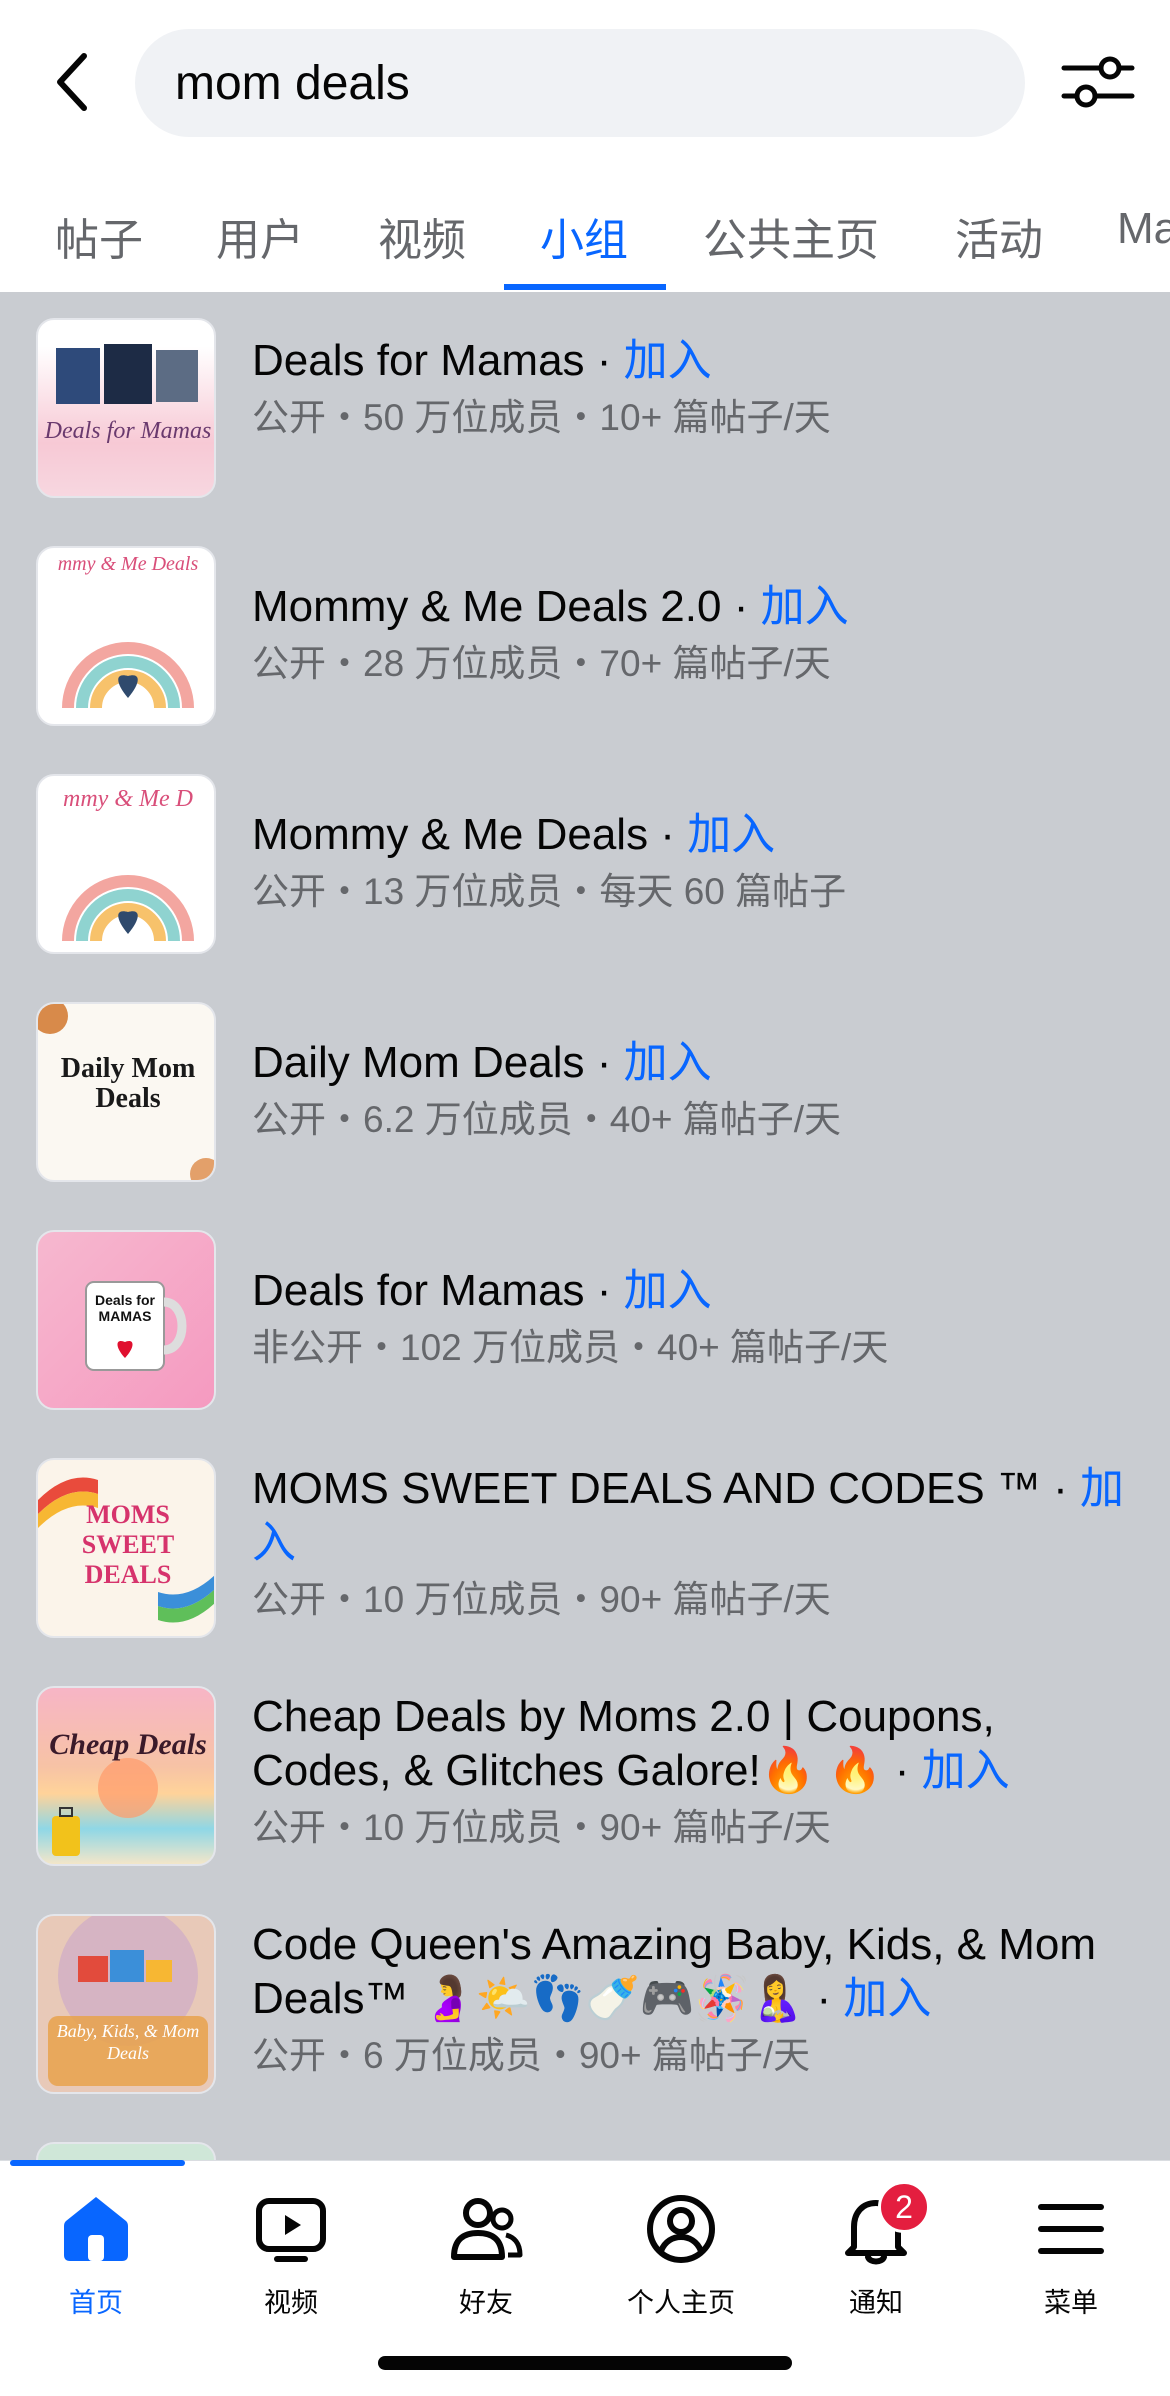  Describe the element at coordinates (585, 2363) in the screenshot. I see `home-indicator-bar` at that location.